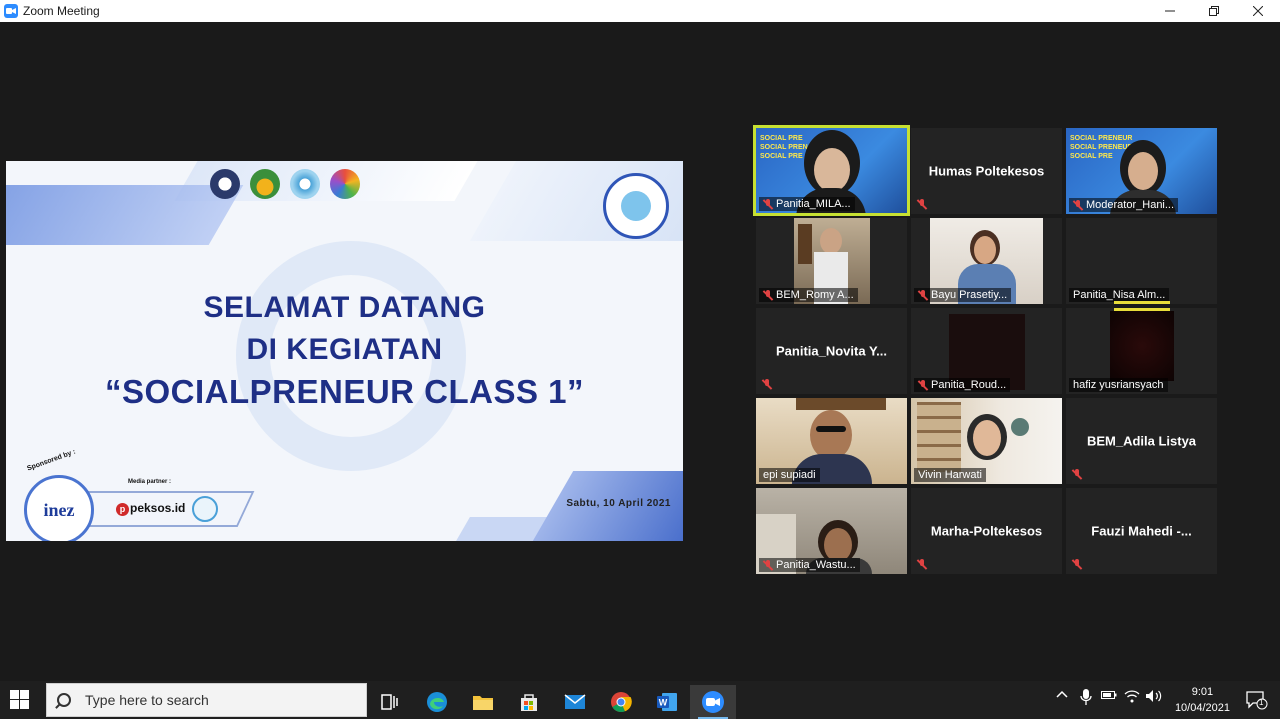 The image size is (1280, 719). I want to click on file-explorer-button, so click(483, 702).